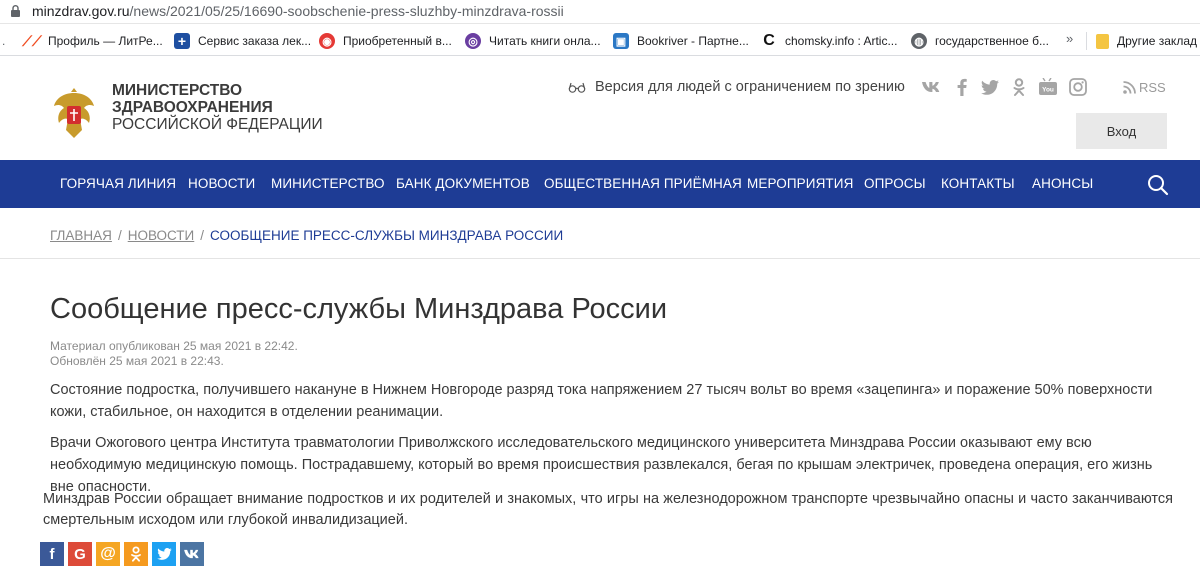 The image size is (1200, 572). I want to click on breadcrumb-divider, so click(600, 258).